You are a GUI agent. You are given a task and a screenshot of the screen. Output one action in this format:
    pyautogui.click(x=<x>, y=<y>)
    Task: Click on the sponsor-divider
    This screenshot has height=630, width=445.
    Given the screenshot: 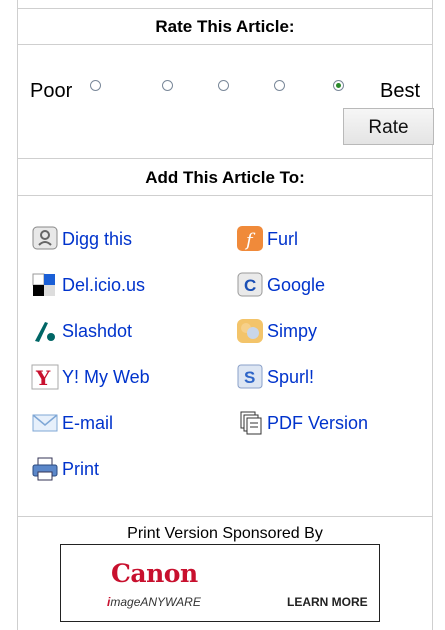 What is the action you would take?
    pyautogui.click(x=225, y=516)
    